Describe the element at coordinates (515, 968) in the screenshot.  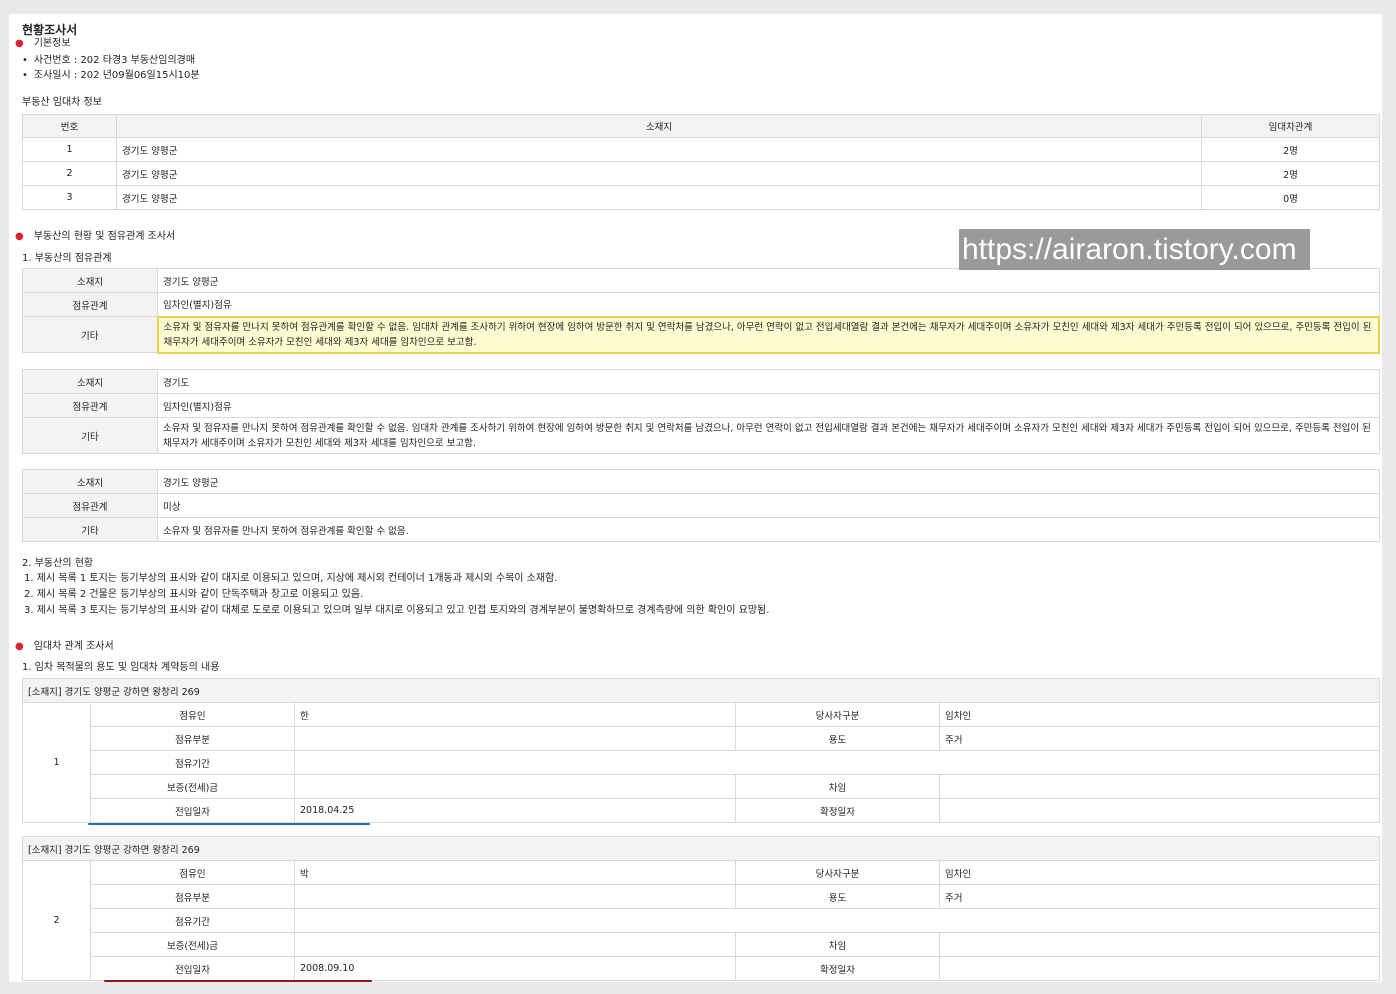
I see `move-in-cell: 2008.09.10` at that location.